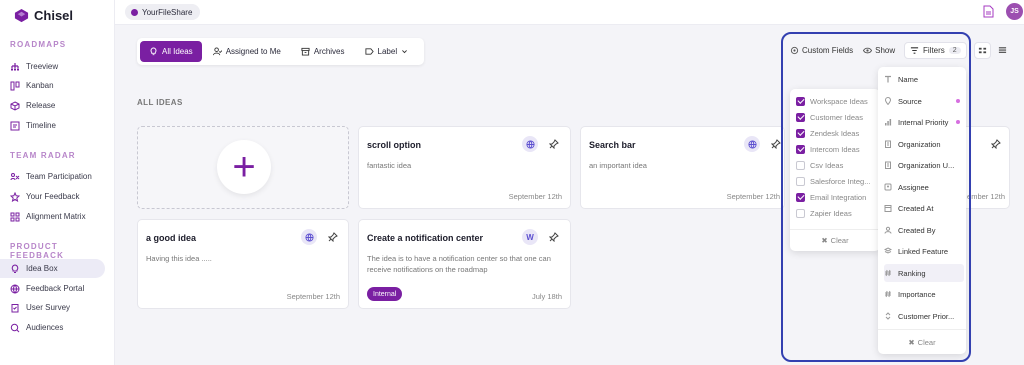 This screenshot has height=365, width=1024. I want to click on list-icon, so click(1002, 50).